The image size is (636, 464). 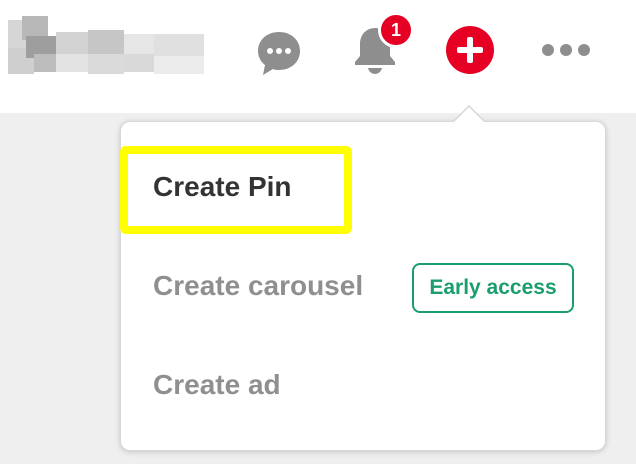 What do you see at coordinates (222, 187) in the screenshot?
I see `create-pin-option: Create Pin` at bounding box center [222, 187].